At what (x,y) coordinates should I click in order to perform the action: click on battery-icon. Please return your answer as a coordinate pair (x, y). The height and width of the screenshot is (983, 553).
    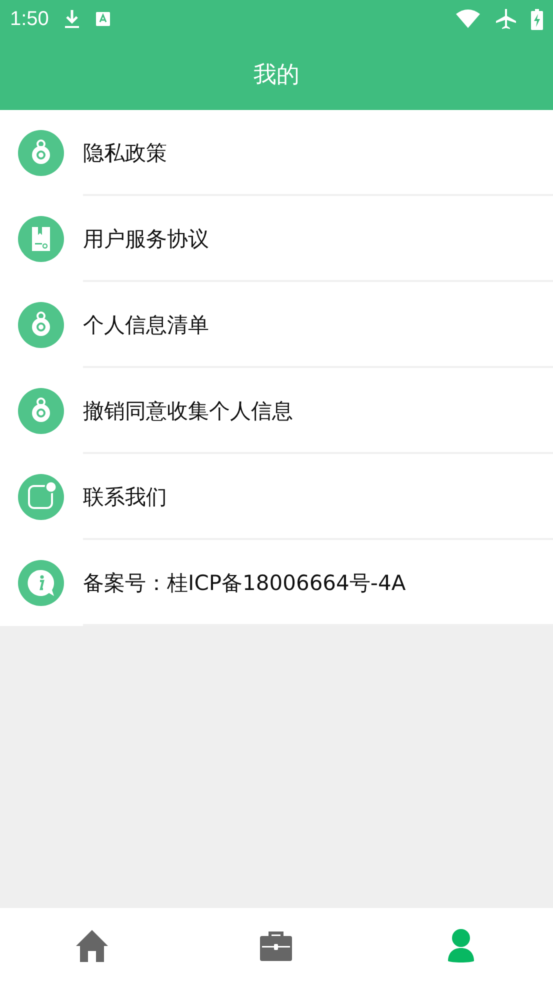
    Looking at the image, I should click on (537, 19).